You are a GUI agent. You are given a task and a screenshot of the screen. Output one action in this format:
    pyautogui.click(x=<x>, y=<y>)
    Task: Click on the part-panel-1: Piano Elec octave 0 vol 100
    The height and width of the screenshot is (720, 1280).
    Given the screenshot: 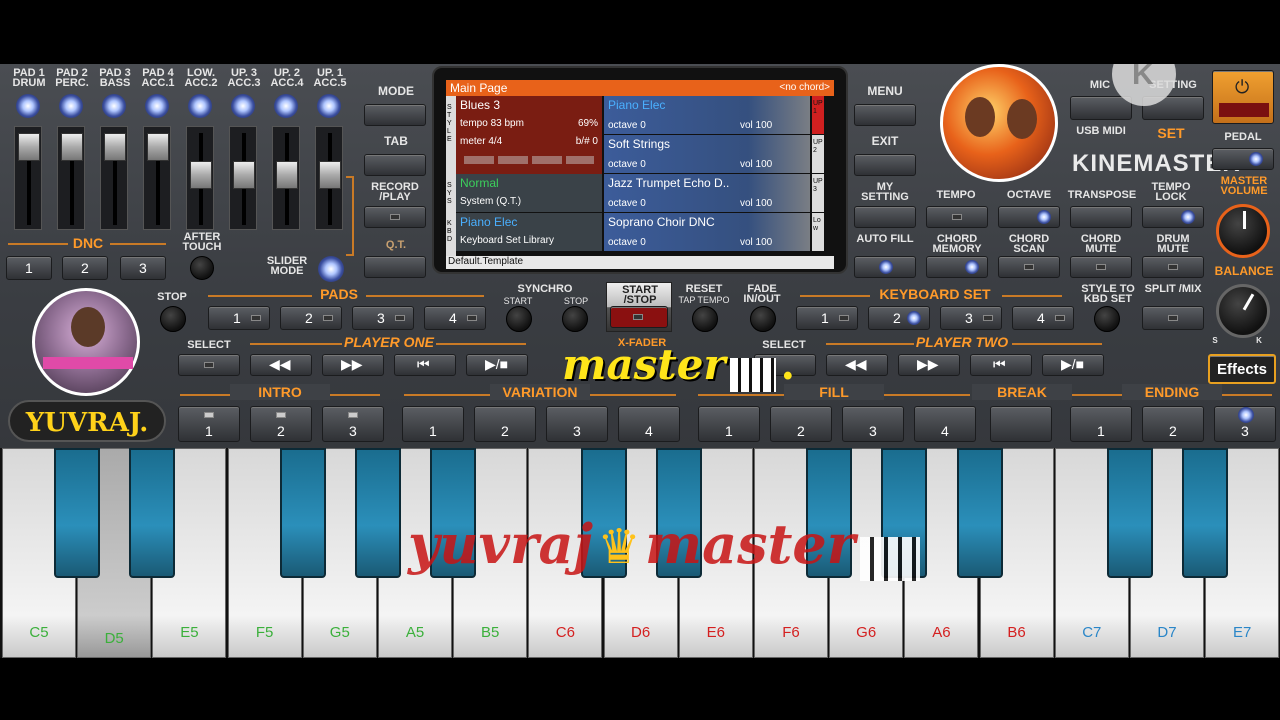 What is the action you would take?
    pyautogui.click(x=707, y=115)
    